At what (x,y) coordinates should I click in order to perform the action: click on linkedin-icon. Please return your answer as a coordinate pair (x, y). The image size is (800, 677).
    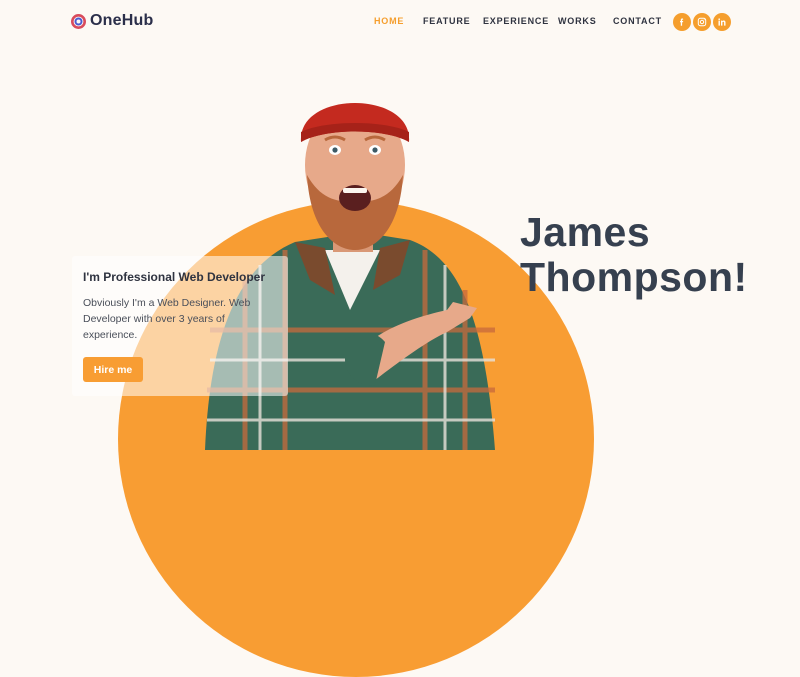
    Looking at the image, I should click on (722, 22).